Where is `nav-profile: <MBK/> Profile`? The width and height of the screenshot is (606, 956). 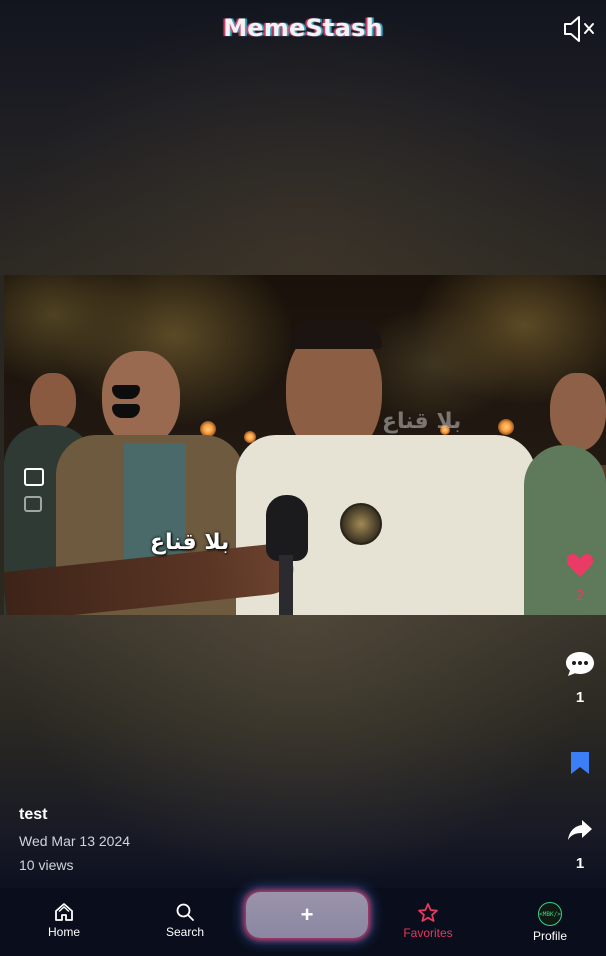 nav-profile: <MBK/> Profile is located at coordinates (550, 922).